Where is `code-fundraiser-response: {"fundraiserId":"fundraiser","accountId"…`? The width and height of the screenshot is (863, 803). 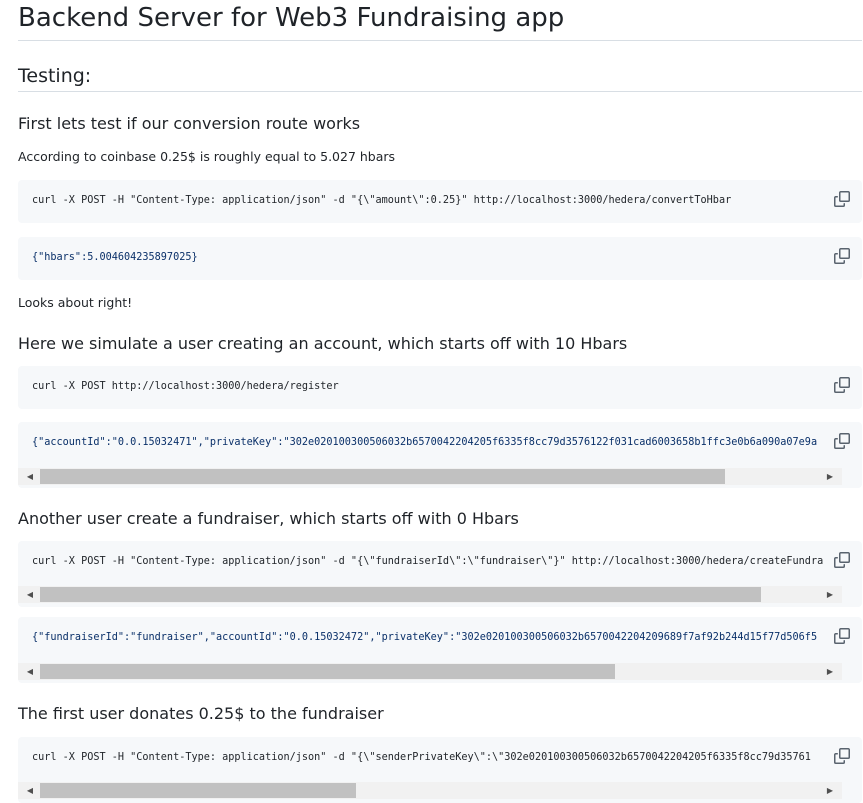 code-fundraiser-response: {"fundraiserId":"fundraiser","accountId"… is located at coordinates (428, 638).